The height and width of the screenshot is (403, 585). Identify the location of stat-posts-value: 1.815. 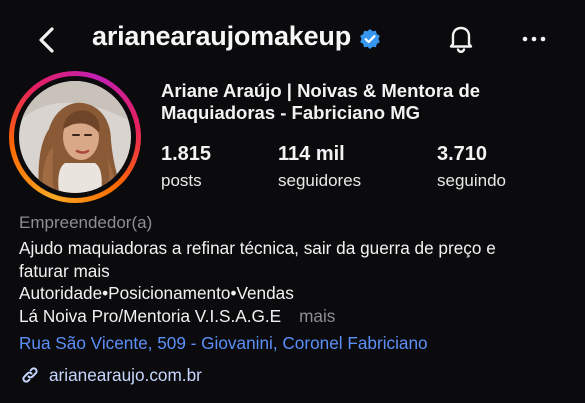
(186, 154).